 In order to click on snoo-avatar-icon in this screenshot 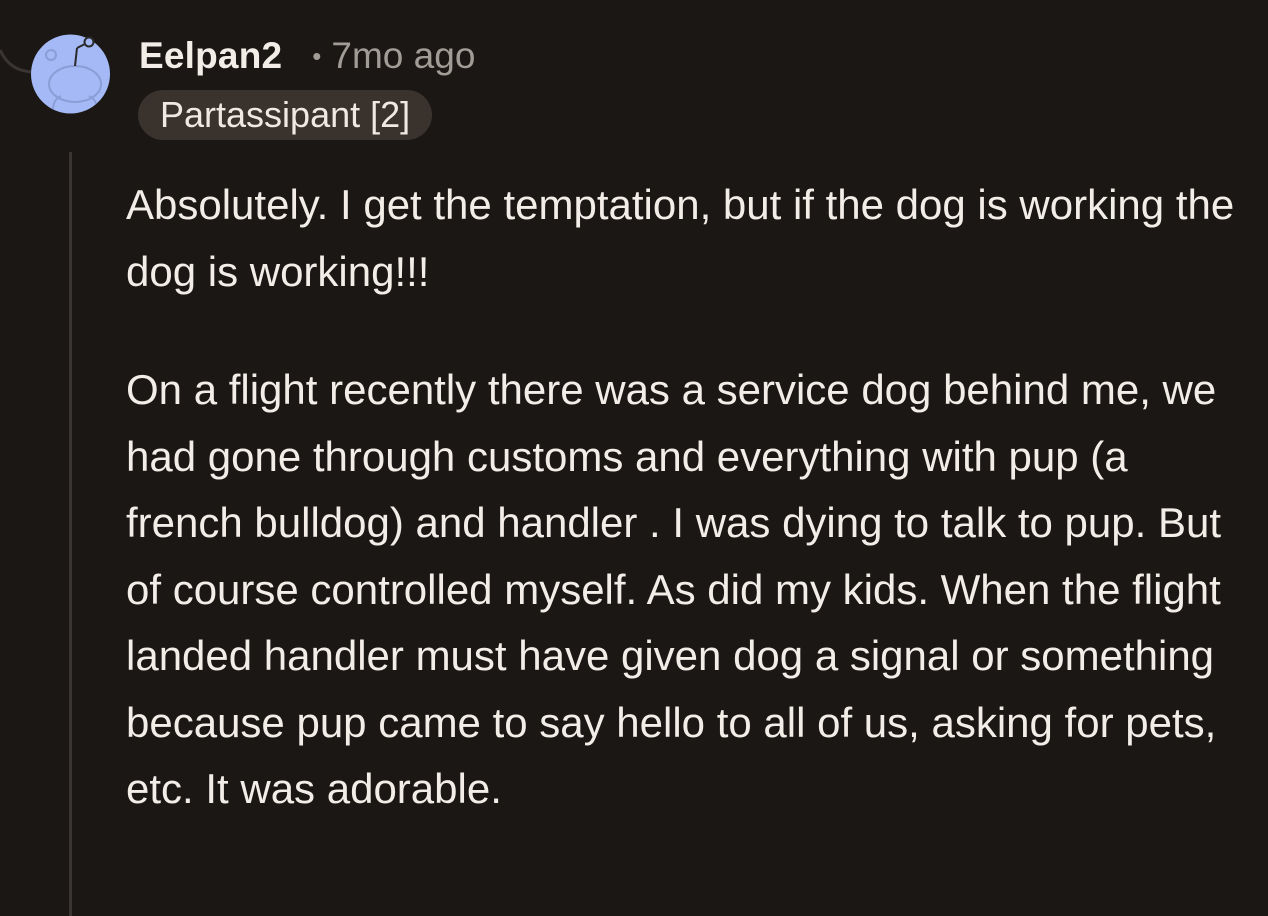, I will do `click(70, 74)`.